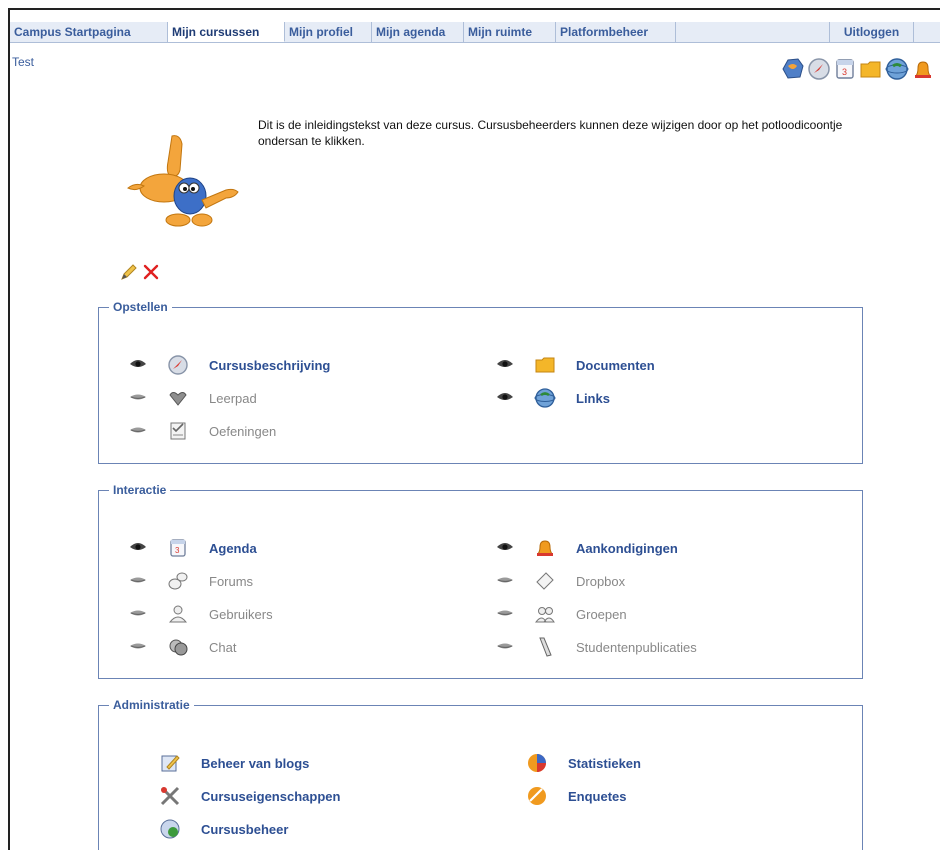 The height and width of the screenshot is (850, 940). Describe the element at coordinates (510, 32) in the screenshot. I see `tab-mijn-ruimte: Mijn ruimte` at that location.